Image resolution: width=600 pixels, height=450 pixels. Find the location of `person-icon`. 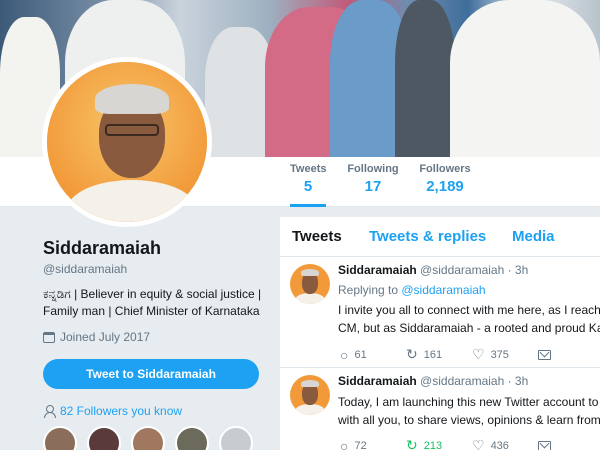

person-icon is located at coordinates (49, 411).